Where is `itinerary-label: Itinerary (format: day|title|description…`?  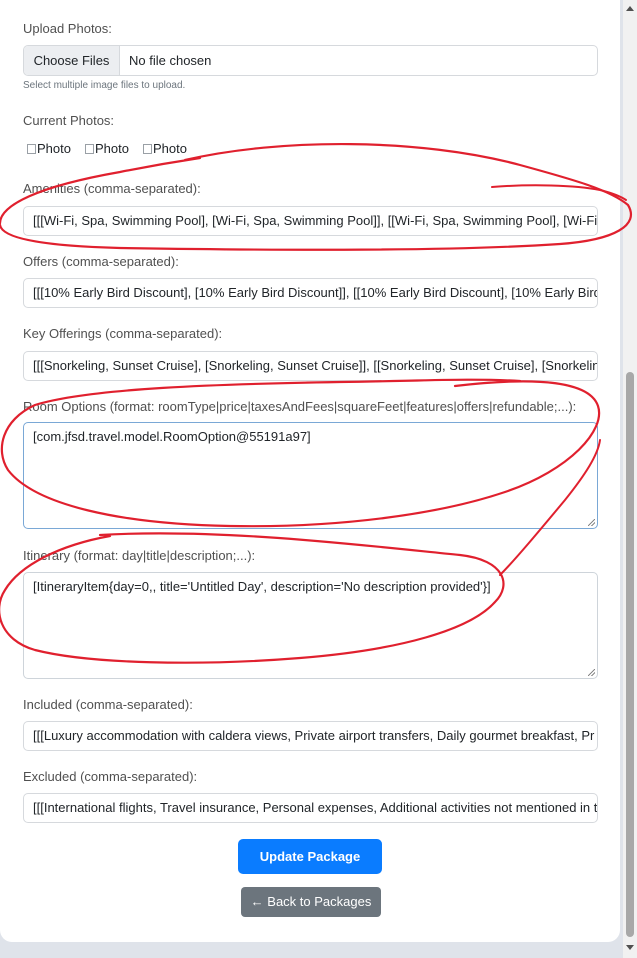
itinerary-label: Itinerary (format: day|title|description… is located at coordinates (139, 555).